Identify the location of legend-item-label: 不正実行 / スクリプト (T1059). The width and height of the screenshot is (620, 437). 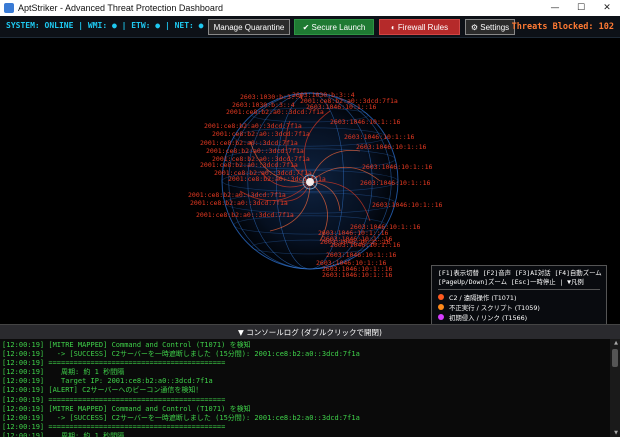
(494, 307).